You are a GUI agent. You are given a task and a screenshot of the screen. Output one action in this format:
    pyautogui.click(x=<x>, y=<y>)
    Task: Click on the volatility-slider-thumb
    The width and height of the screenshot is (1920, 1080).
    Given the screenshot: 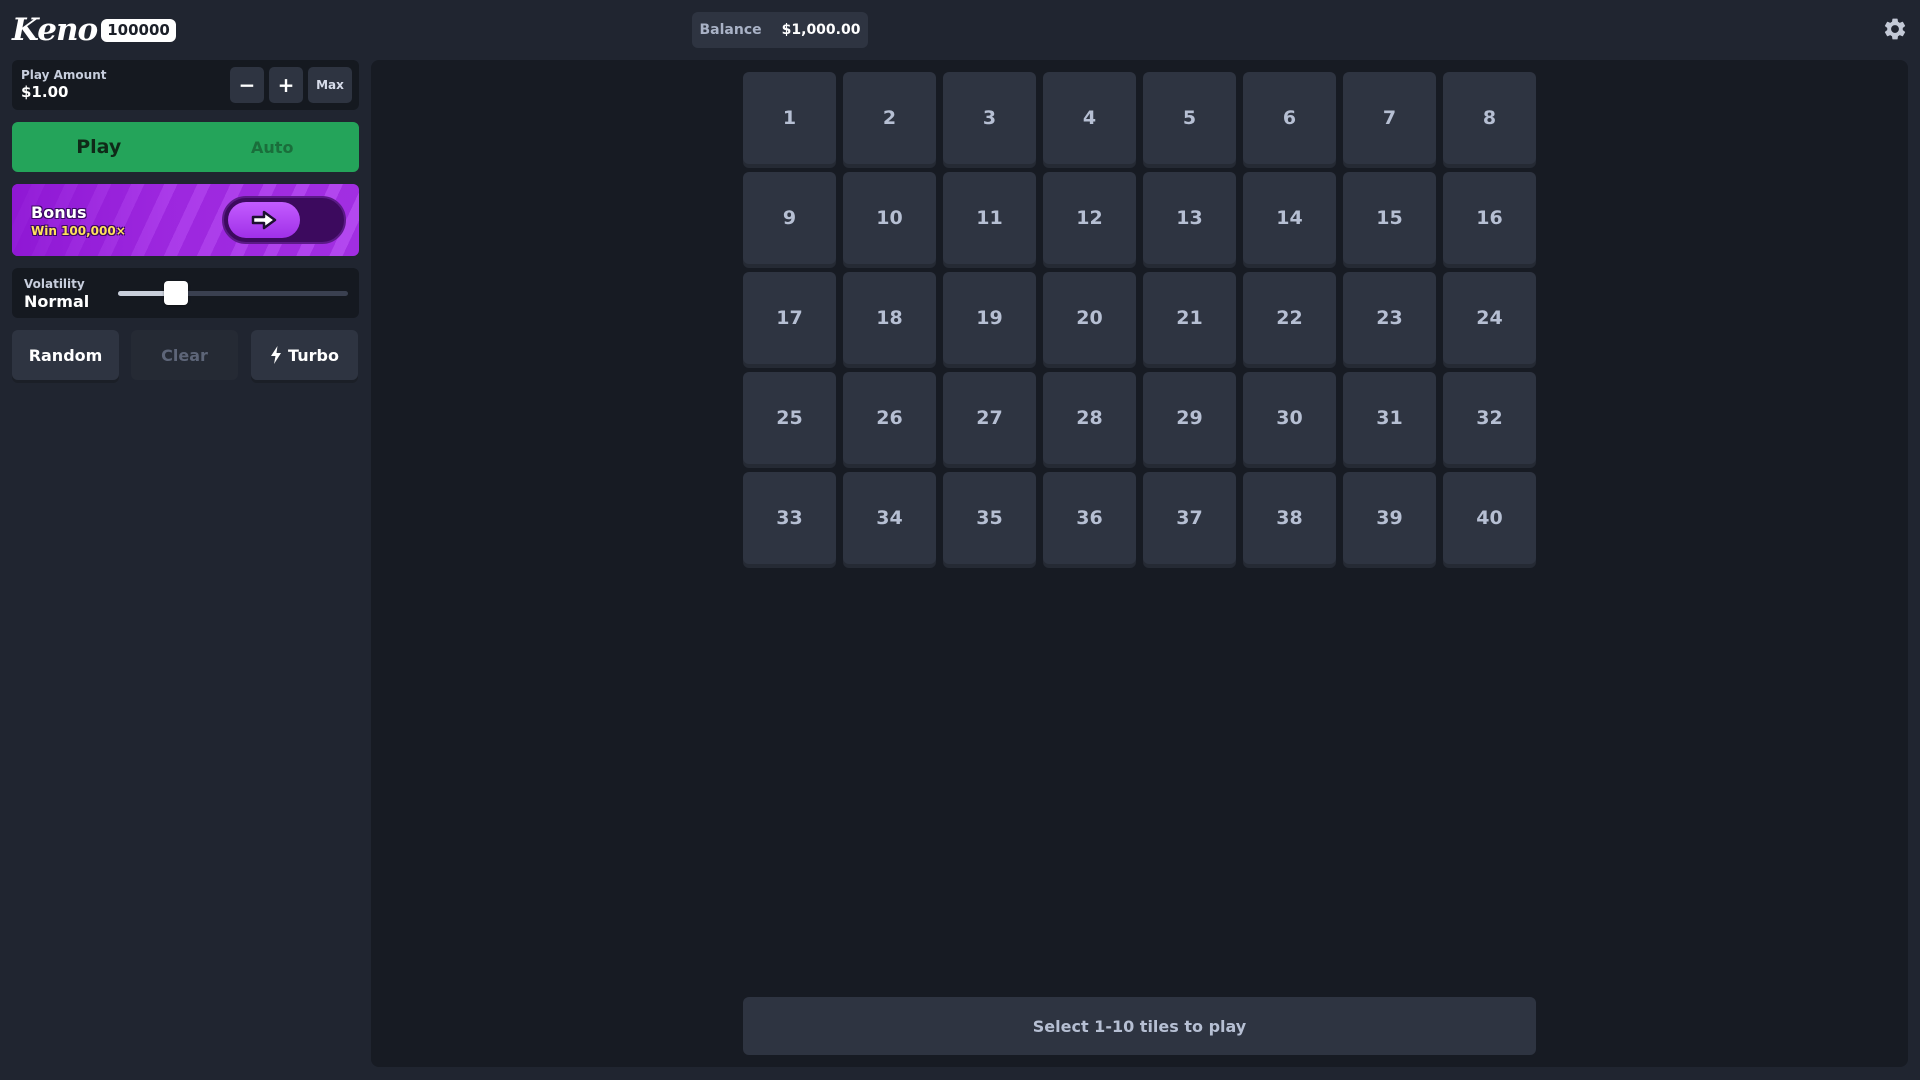 What is the action you would take?
    pyautogui.click(x=175, y=293)
    